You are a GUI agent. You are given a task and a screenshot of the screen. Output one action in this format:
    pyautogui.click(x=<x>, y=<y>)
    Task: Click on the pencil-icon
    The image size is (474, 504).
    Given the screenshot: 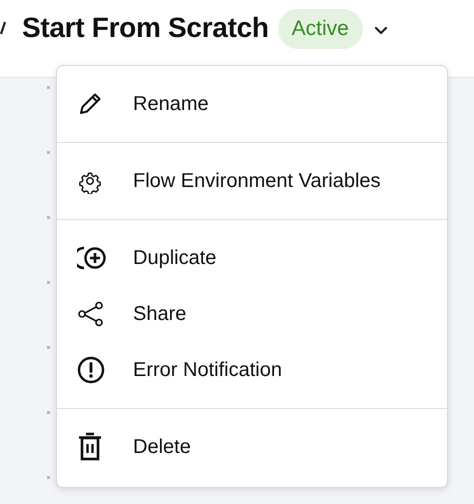 What is the action you would take?
    pyautogui.click(x=90, y=104)
    